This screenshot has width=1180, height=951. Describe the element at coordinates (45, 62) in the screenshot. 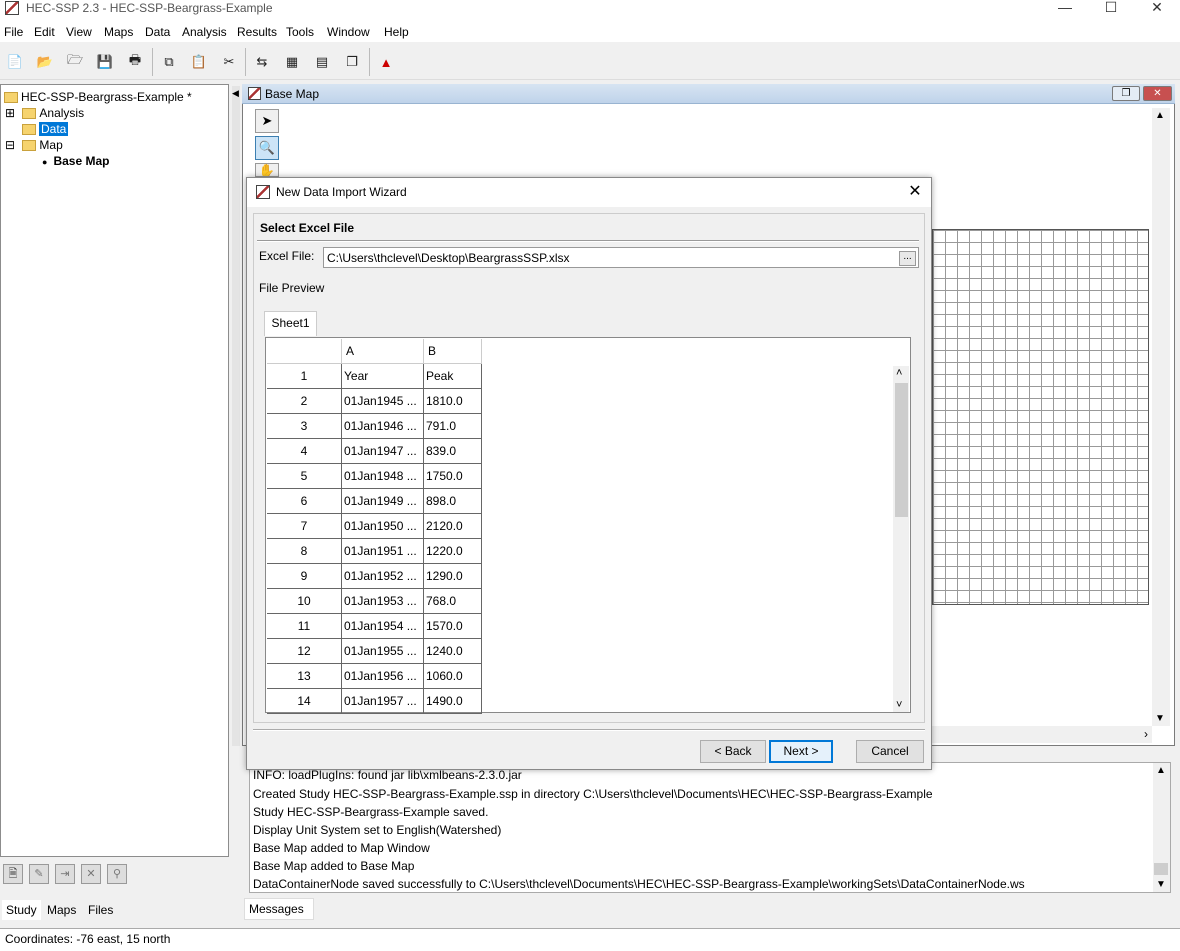

I see `open-study-icon: 📂` at that location.